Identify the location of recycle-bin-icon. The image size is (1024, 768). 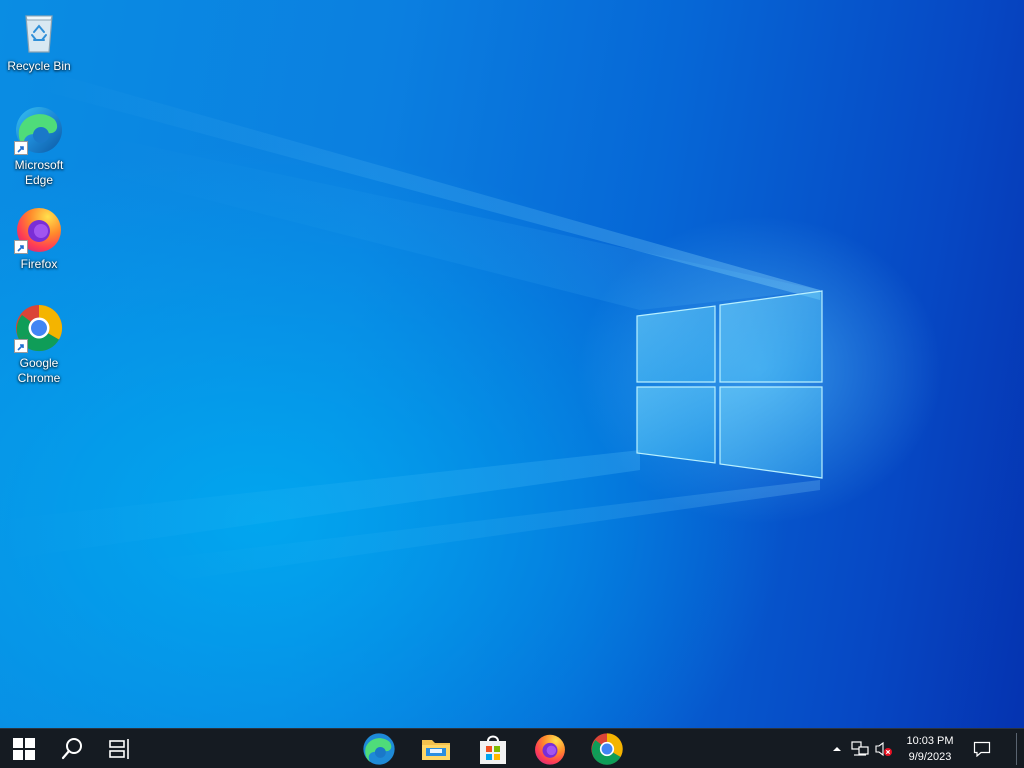
(39, 31).